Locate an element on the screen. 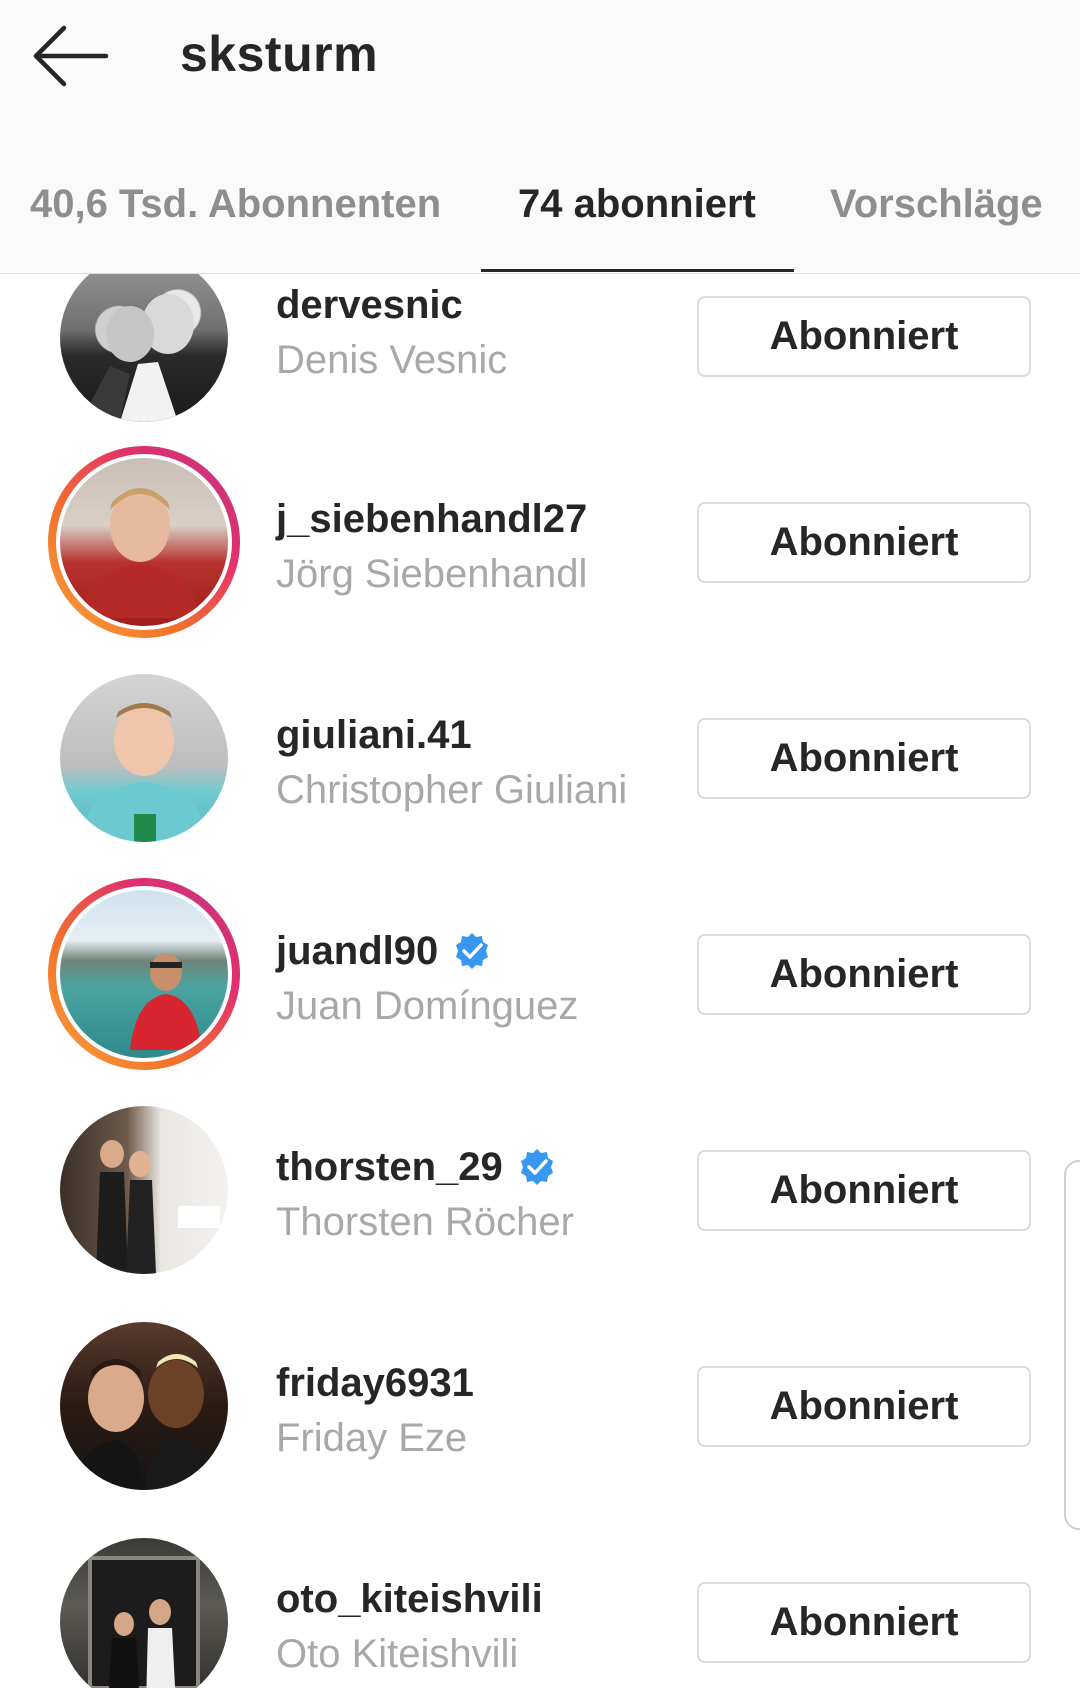 This screenshot has height=1688, width=1080. full-name: Oto Kiteishvili is located at coordinates (397, 1654).